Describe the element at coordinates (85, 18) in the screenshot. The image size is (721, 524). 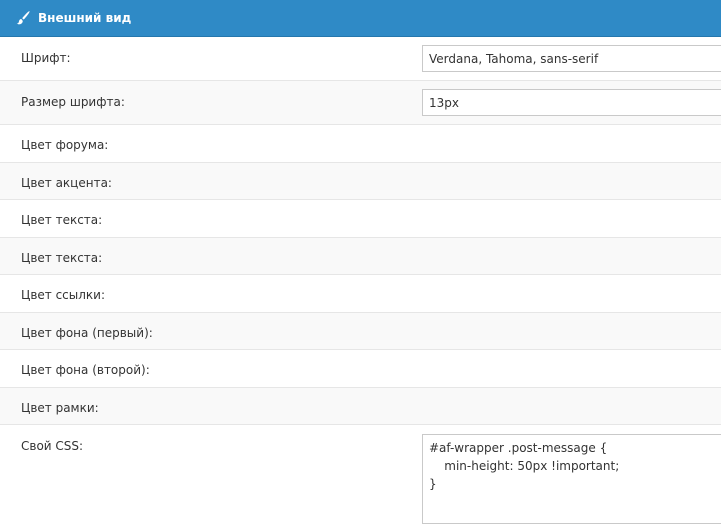
I see `section-title: Внешний вид` at that location.